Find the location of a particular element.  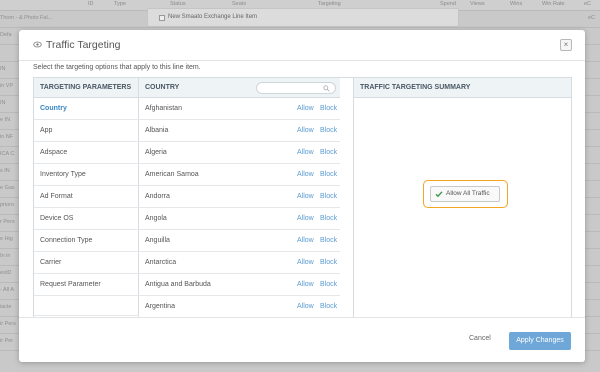

country-row: Andorra Allow Block is located at coordinates (239, 197).